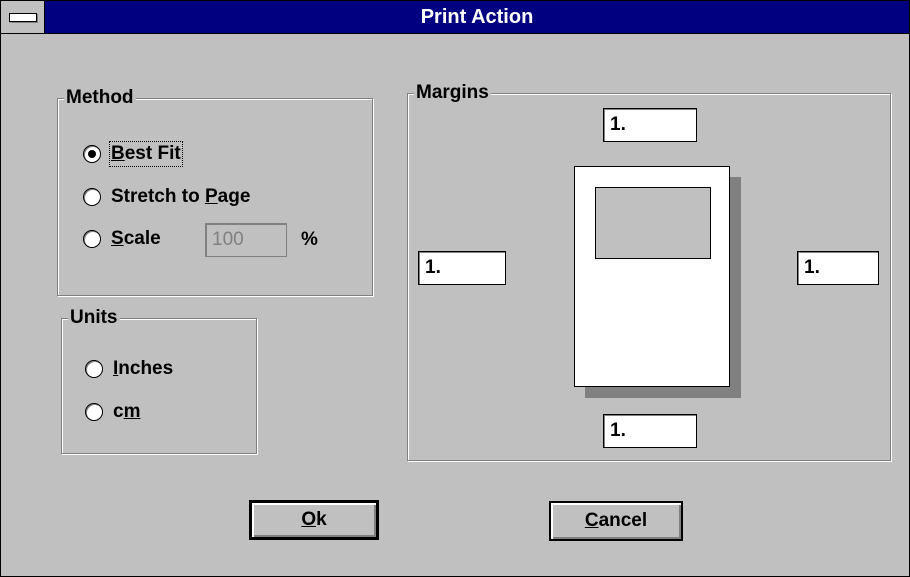  Describe the element at coordinates (127, 411) in the screenshot. I see `cm-label: cm` at that location.